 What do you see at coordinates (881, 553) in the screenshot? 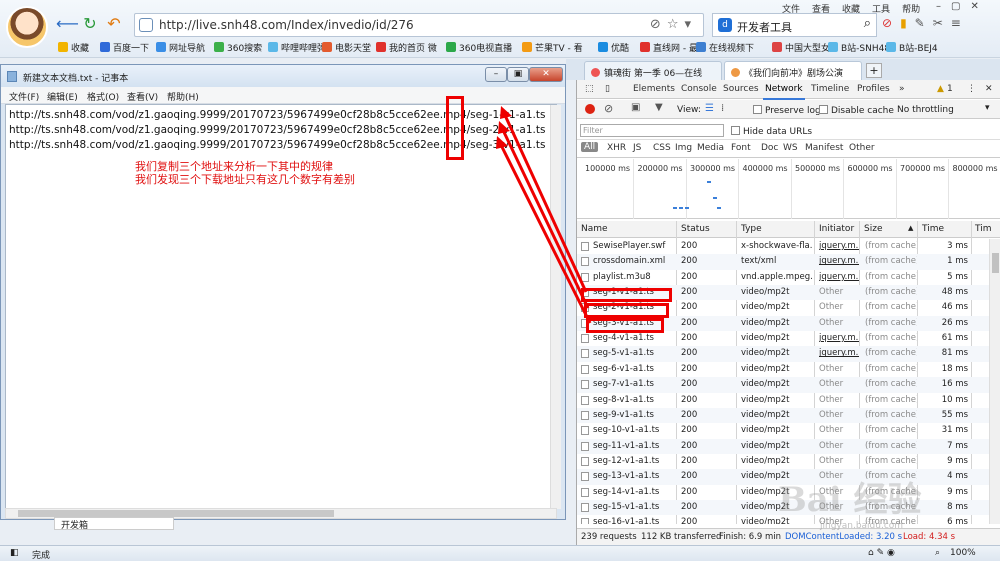
I see `status-tools-icons: ⌂ ✎ ◉` at bounding box center [881, 553].